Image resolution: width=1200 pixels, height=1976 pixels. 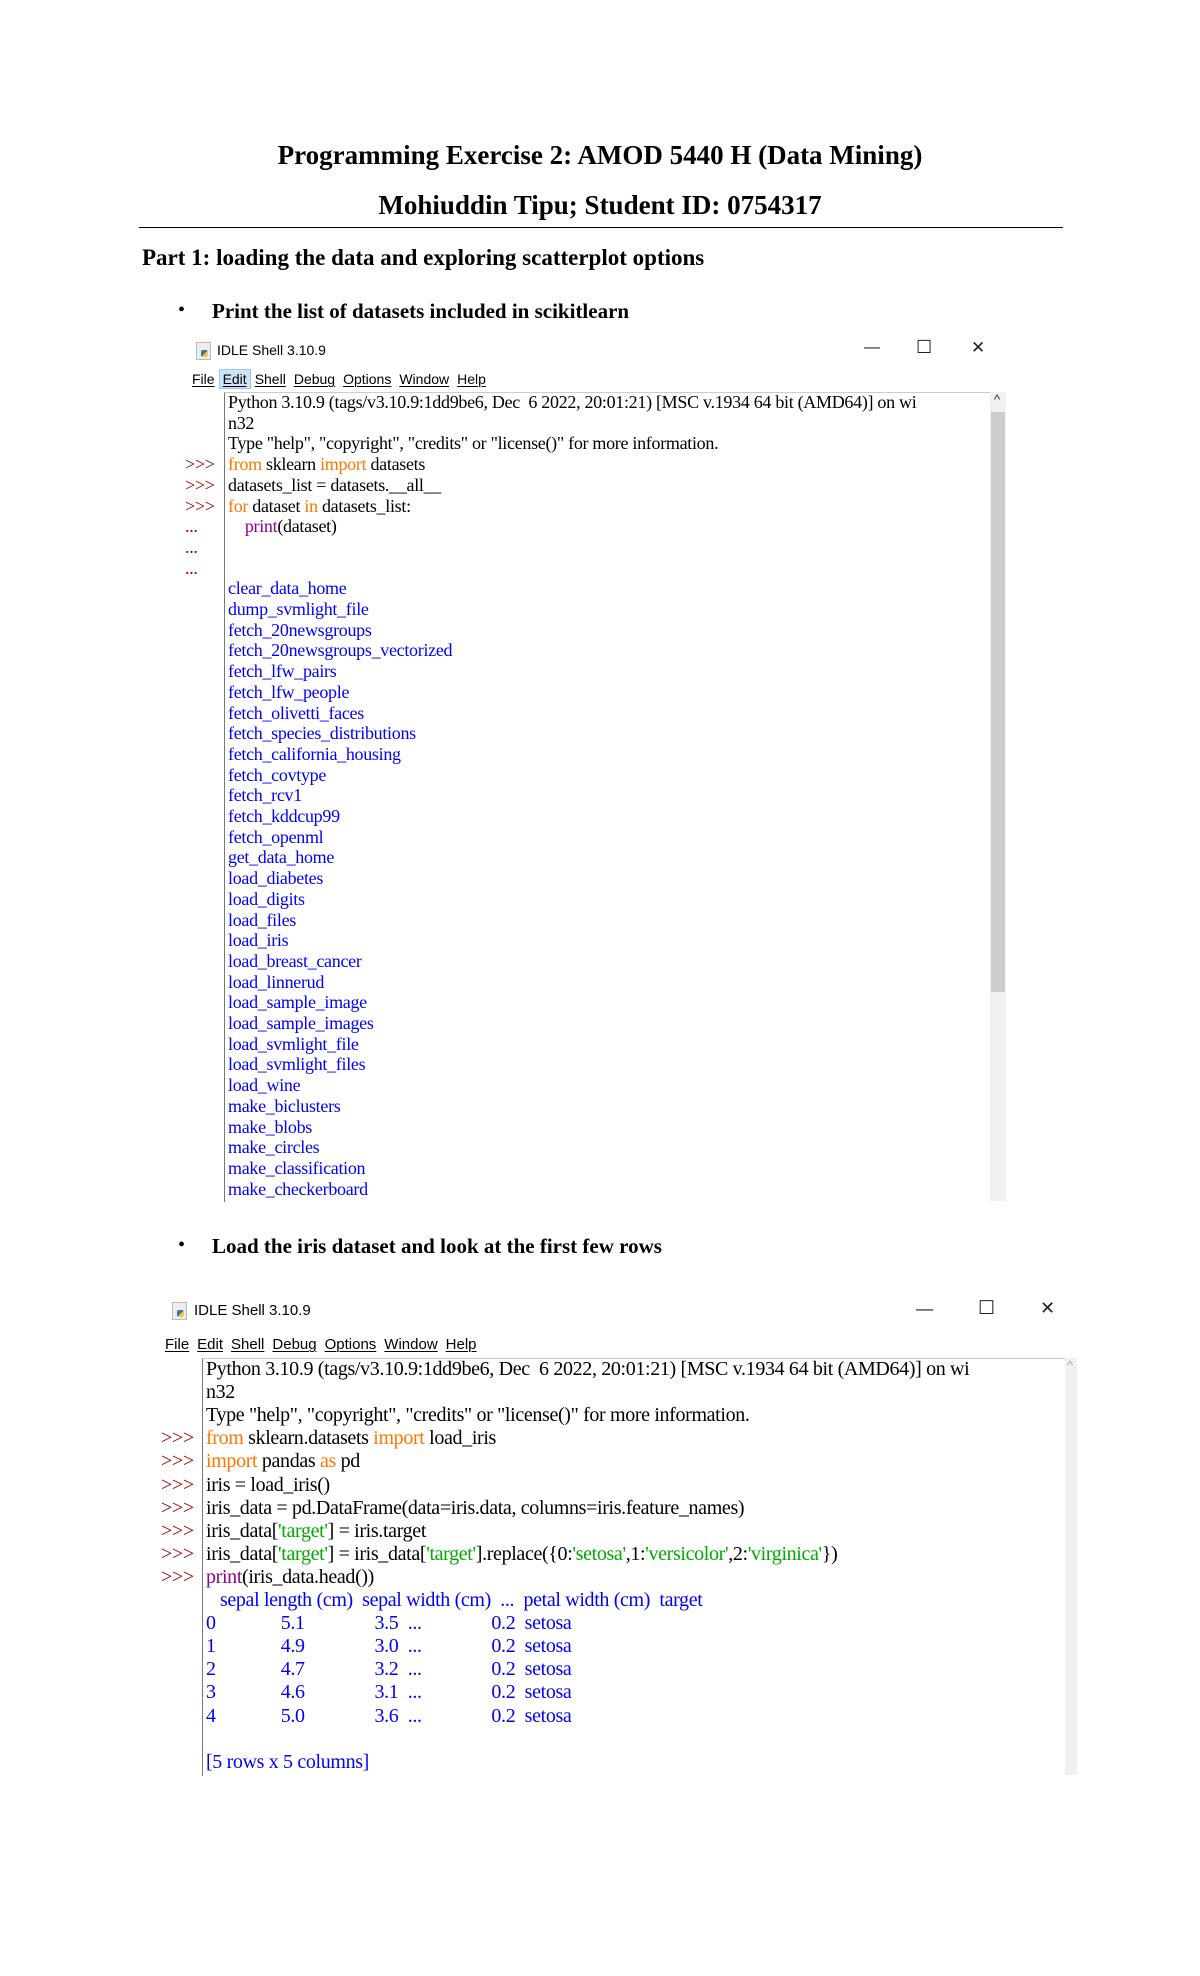 What do you see at coordinates (308, 1576) in the screenshot?
I see `code-text: (iris_data.head())` at bounding box center [308, 1576].